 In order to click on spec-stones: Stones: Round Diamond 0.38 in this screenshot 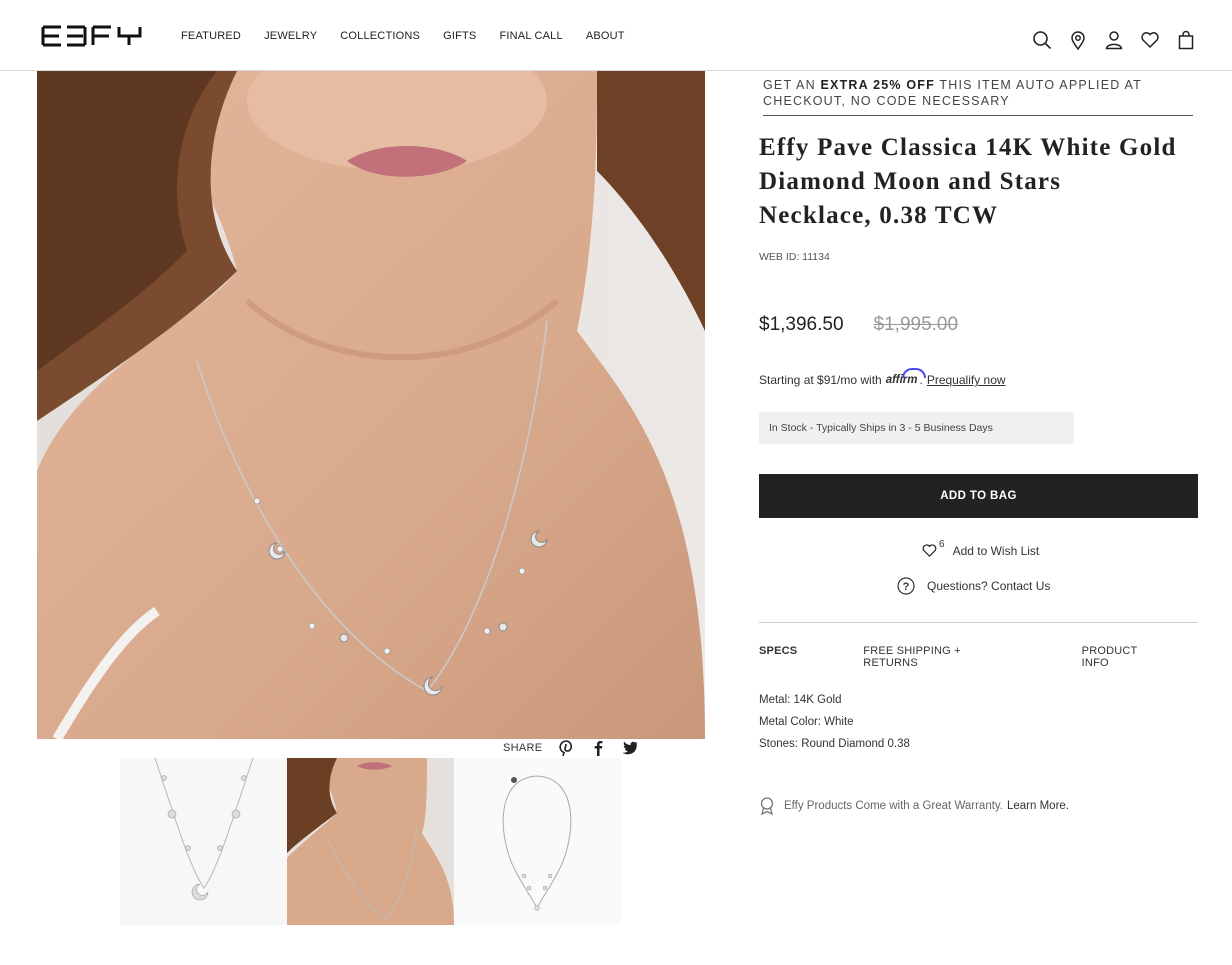, I will do `click(834, 744)`.